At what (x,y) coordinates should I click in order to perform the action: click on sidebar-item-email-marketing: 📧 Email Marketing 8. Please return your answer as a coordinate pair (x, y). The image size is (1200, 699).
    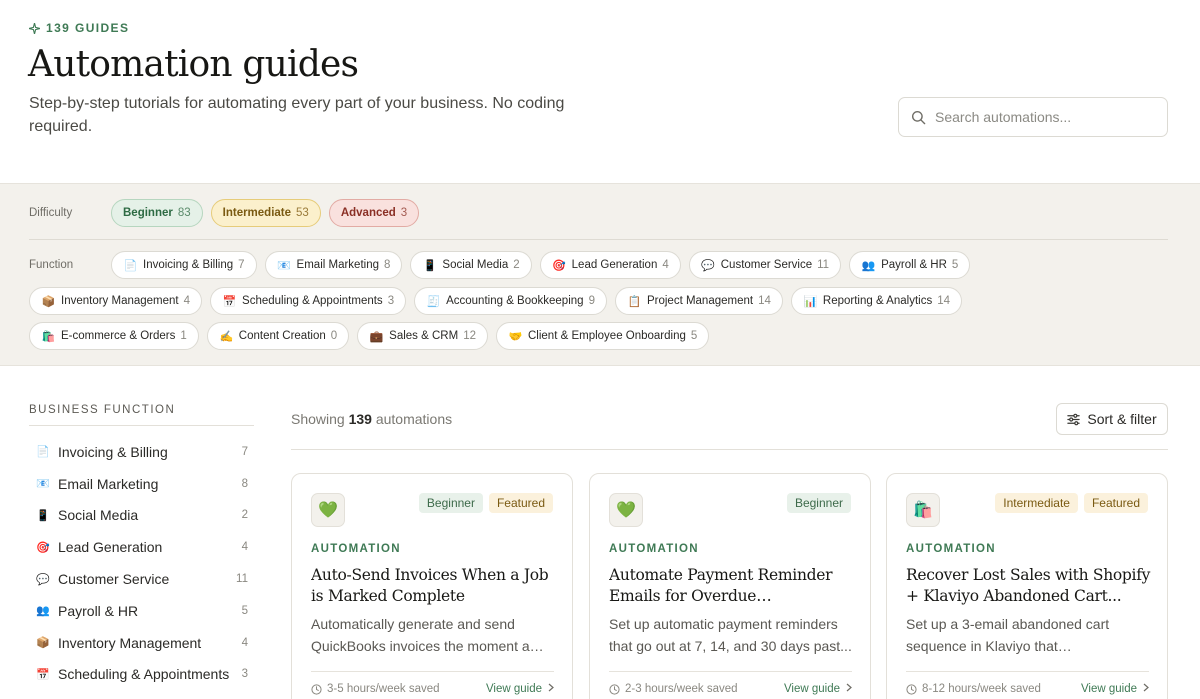
    Looking at the image, I should click on (141, 484).